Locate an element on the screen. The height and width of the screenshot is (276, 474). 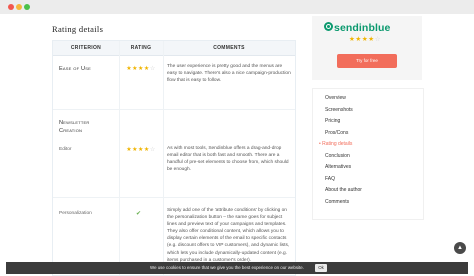
toc-item-alternatives: Alternatives is located at coordinates (338, 167).